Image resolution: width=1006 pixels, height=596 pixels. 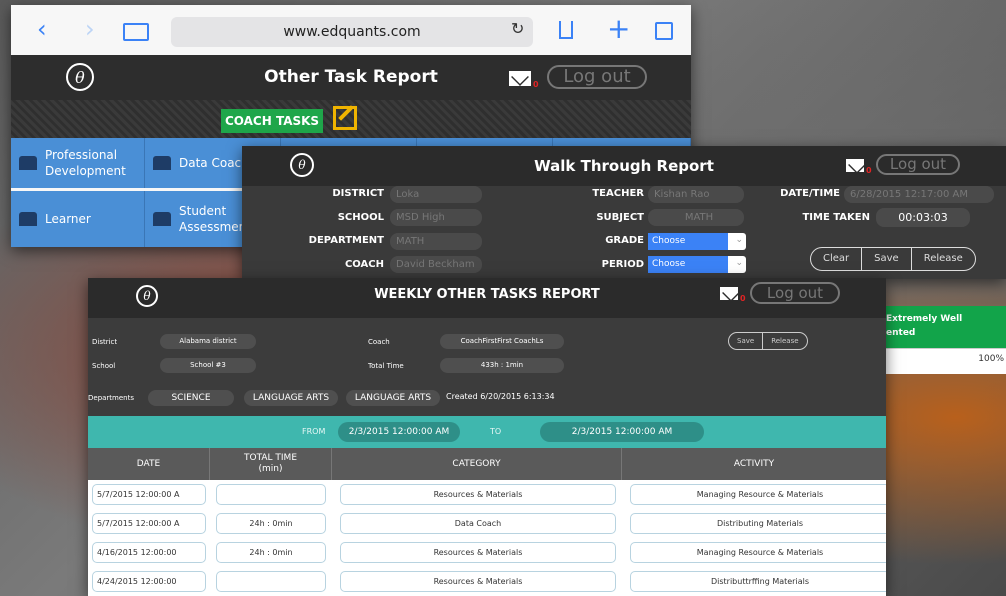 What do you see at coordinates (111, 398) in the screenshot?
I see `departments-label: Departments` at bounding box center [111, 398].